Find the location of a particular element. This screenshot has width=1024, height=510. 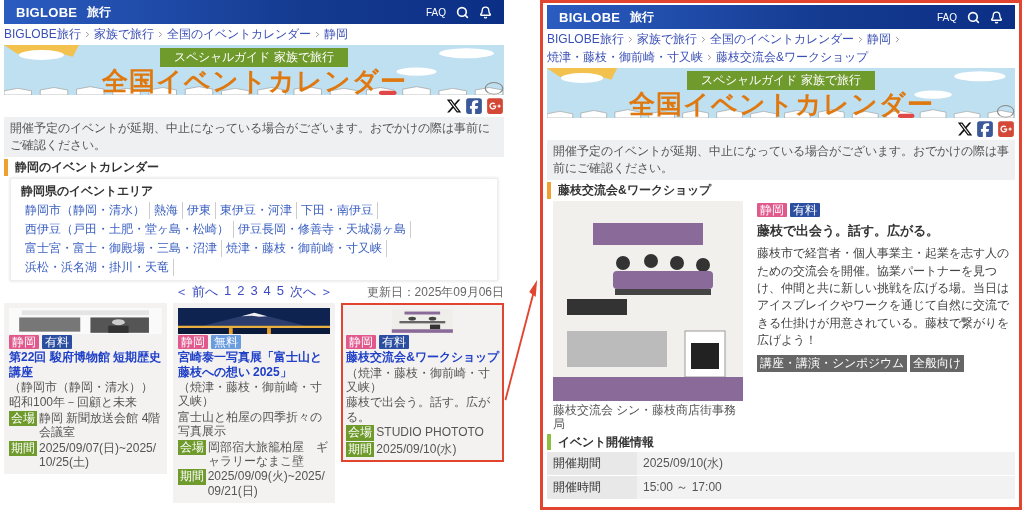

event-card: 静岡 無料 宮崎泰一写真展「富士山と藤枝への想い 2025」 （焼津・藤枝・御前崎・寸又峡） 富士山と柏屋の四季折々の写真展示 会場 岡部宿大旅籠柏屋 ギャラリーなまこ壁 期間 2025/09/09(火)~2025/09/21(日) is located at coordinates (254, 403).